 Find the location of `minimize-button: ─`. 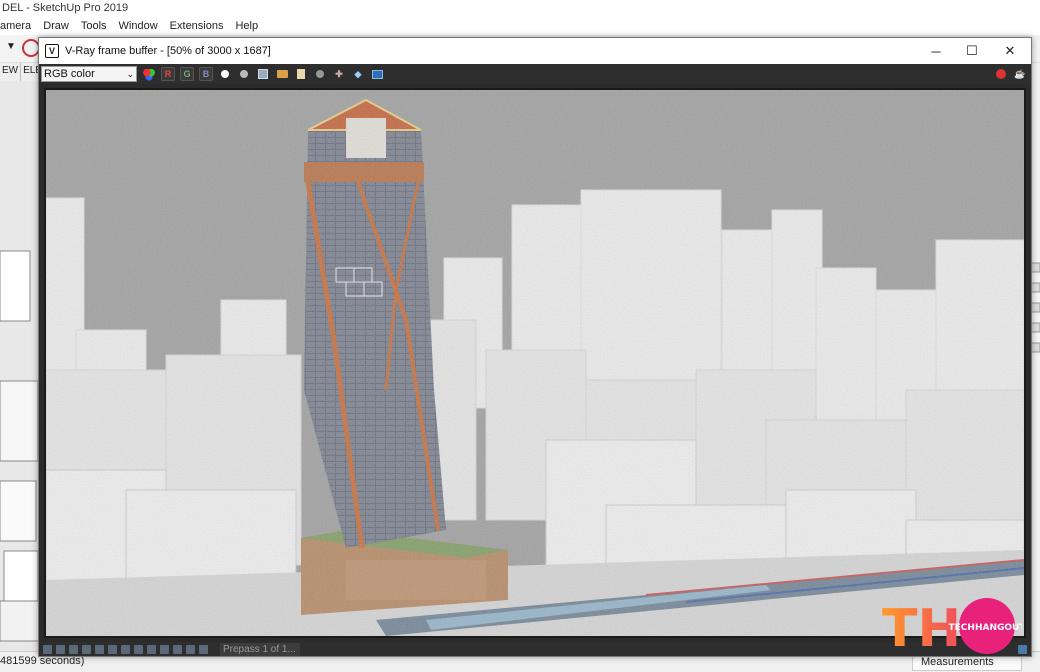

minimize-button: ─ is located at coordinates (936, 51).